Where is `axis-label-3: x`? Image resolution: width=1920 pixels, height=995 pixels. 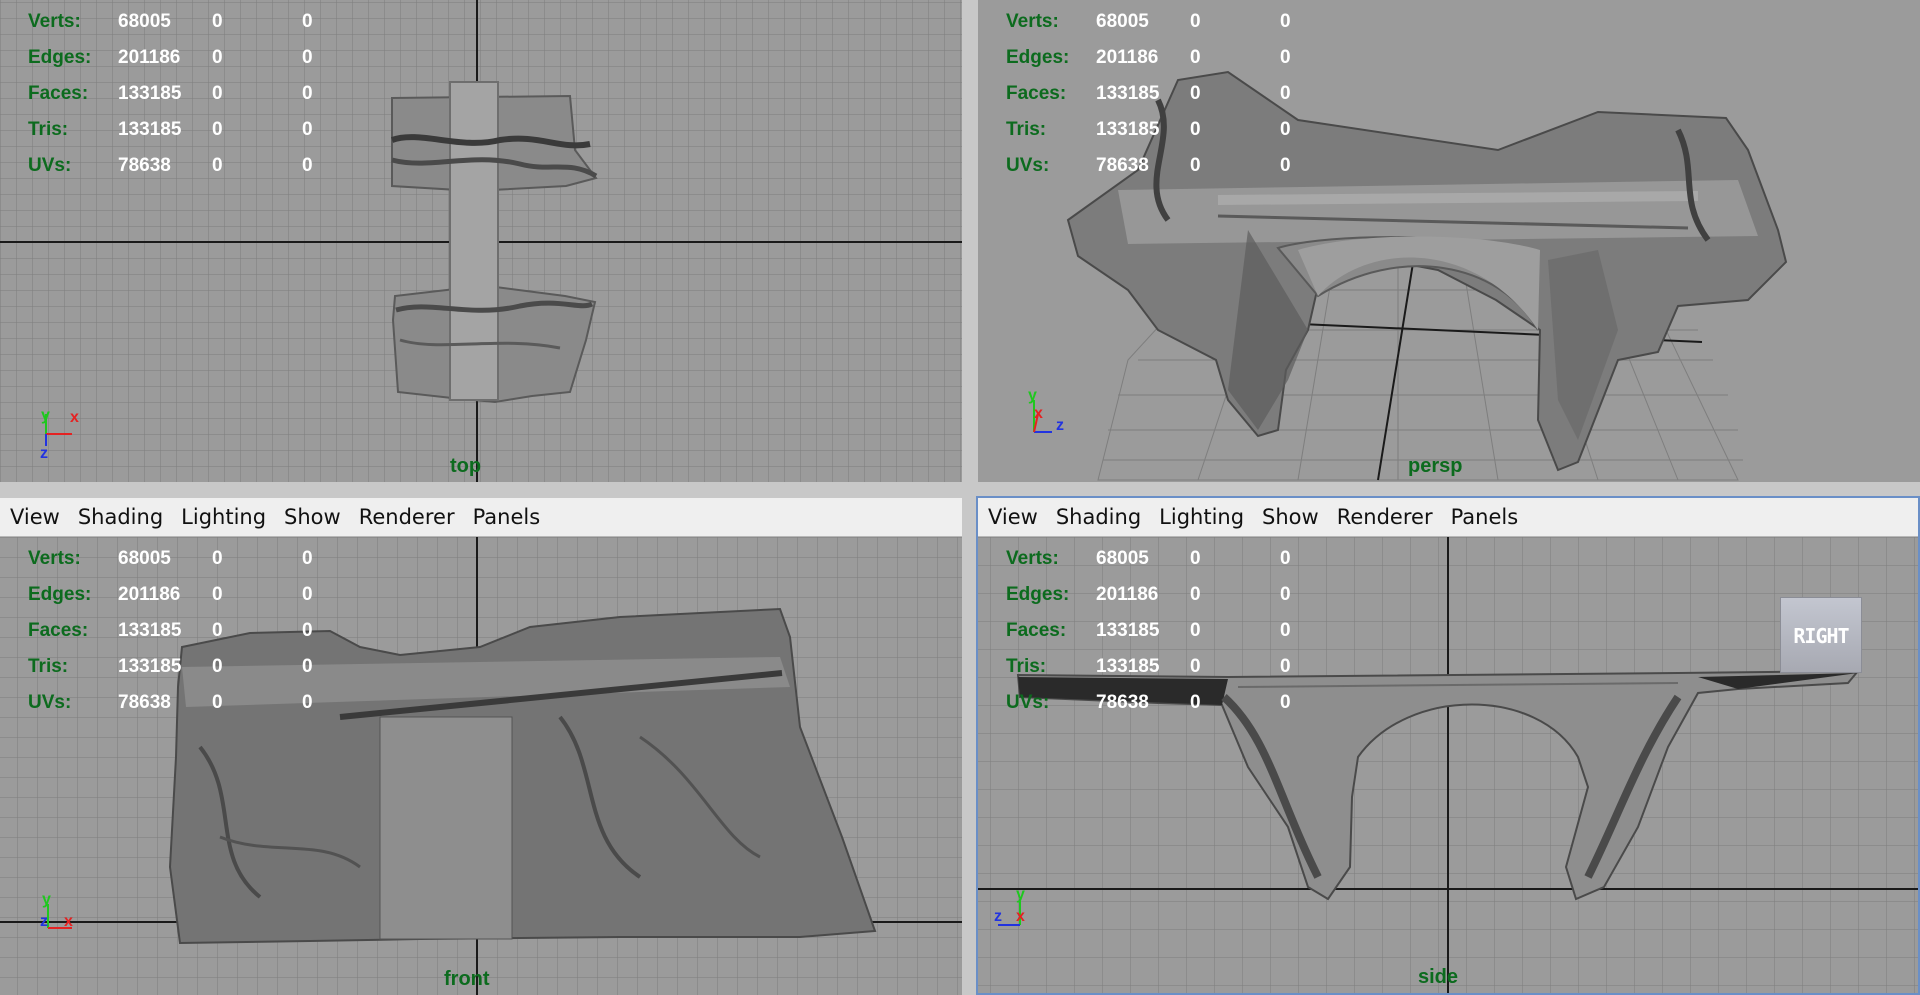
axis-label-3: x is located at coordinates (68, 921).